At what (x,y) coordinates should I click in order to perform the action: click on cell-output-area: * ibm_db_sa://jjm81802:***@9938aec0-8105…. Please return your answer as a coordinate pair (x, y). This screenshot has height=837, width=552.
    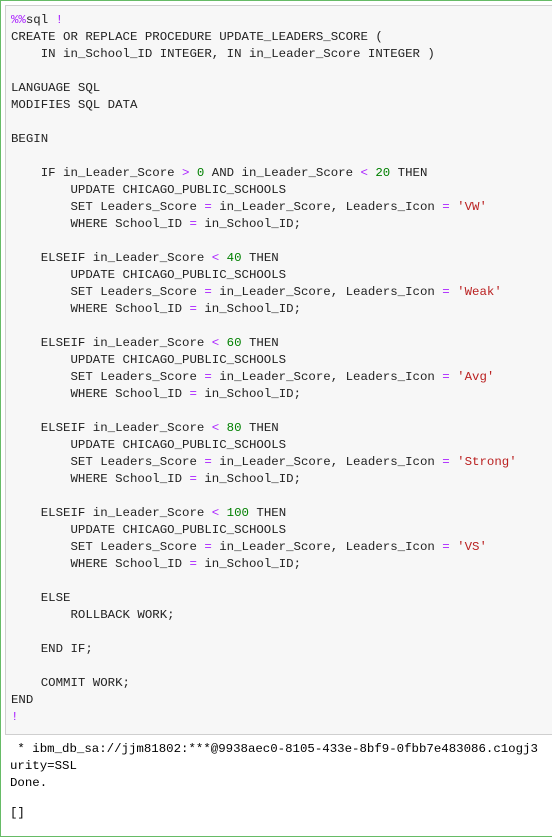
    Looking at the image, I should click on (278, 784).